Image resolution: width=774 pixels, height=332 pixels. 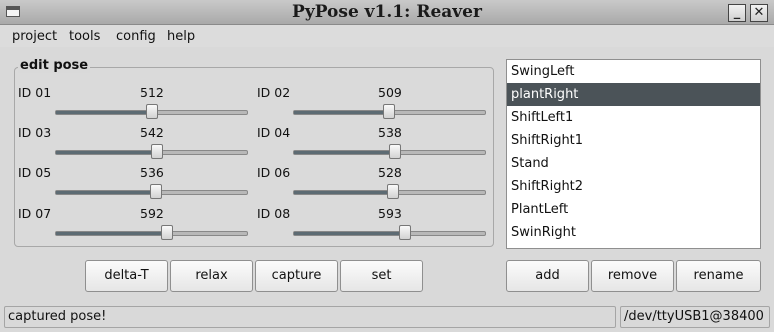 What do you see at coordinates (250, 145) in the screenshot?
I see `servo-slider-row: ID 04 538` at bounding box center [250, 145].